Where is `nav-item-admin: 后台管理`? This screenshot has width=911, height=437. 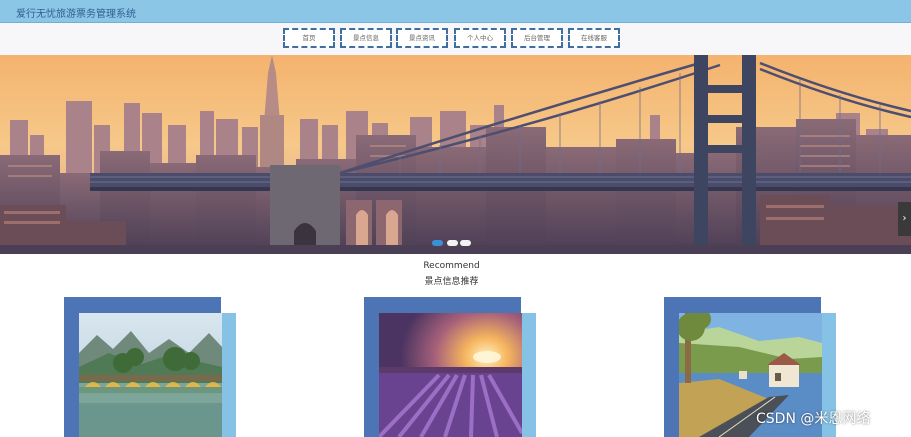 nav-item-admin: 后台管理 is located at coordinates (537, 38).